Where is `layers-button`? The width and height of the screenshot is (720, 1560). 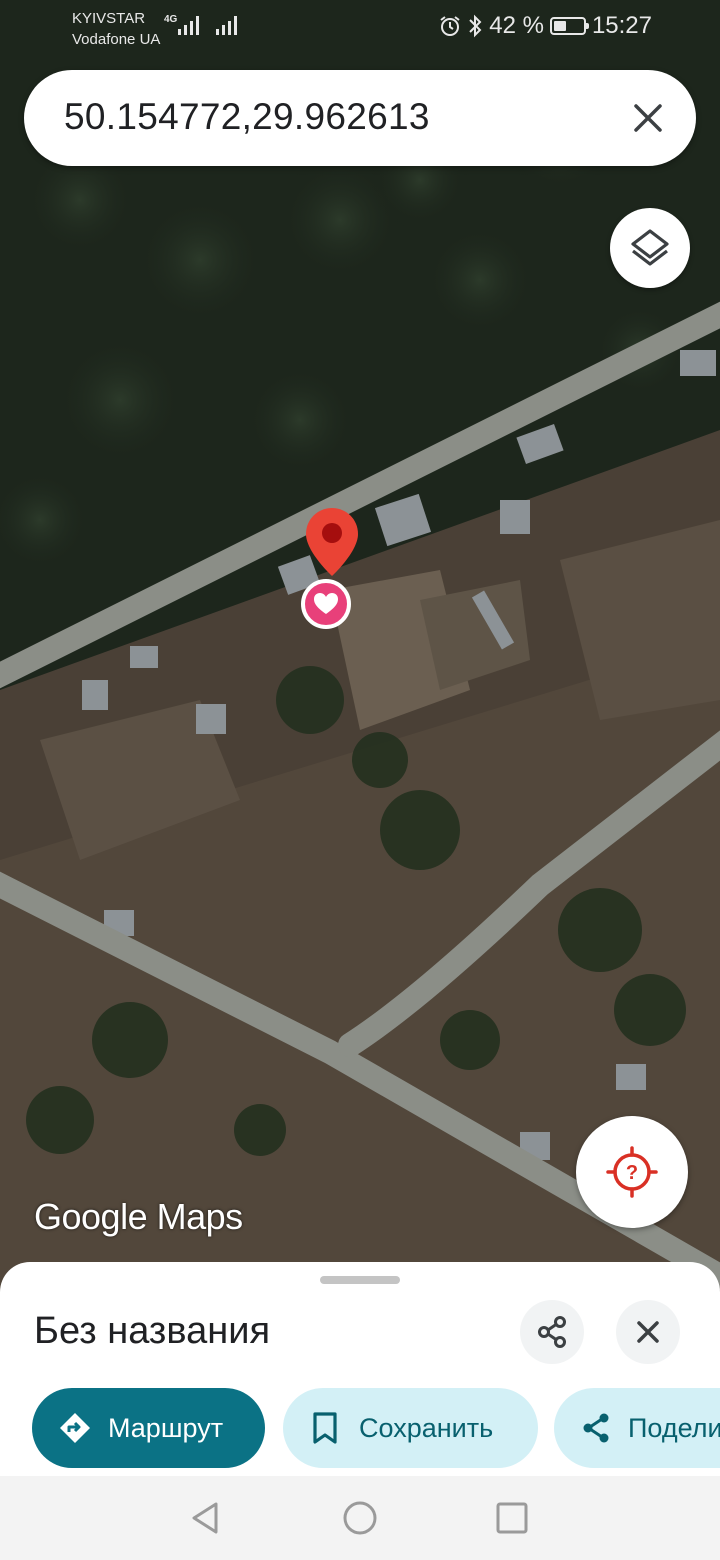
layers-button is located at coordinates (650, 248).